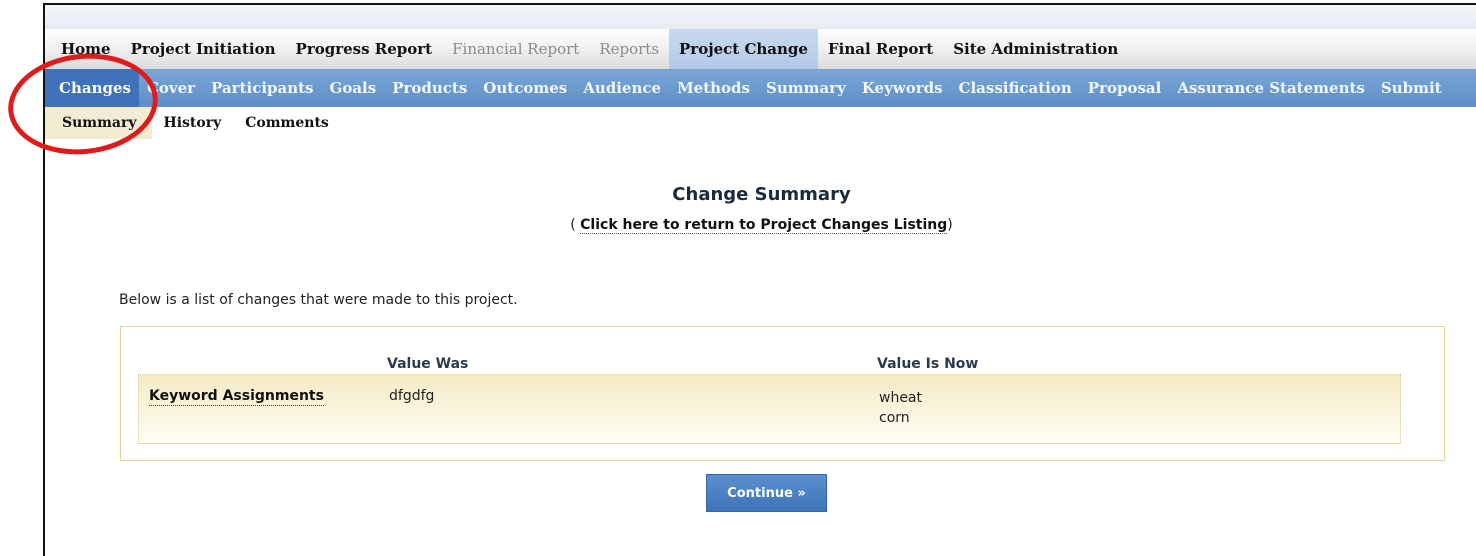  Describe the element at coordinates (928, 364) in the screenshot. I see `column-header-now: Value Is Now` at that location.